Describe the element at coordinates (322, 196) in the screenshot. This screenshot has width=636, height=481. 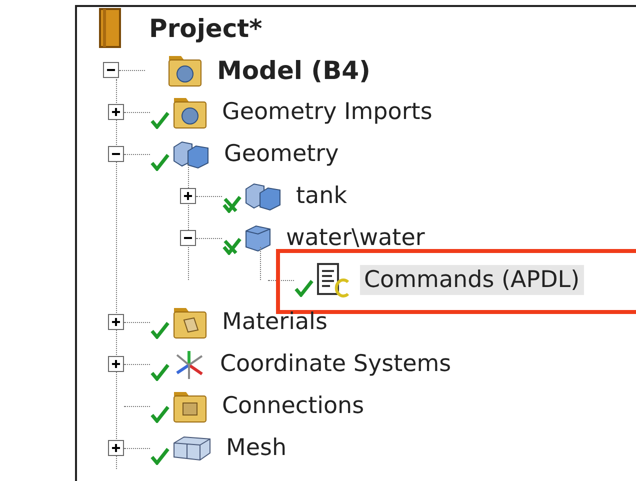
I see `tree-item: tank` at that location.